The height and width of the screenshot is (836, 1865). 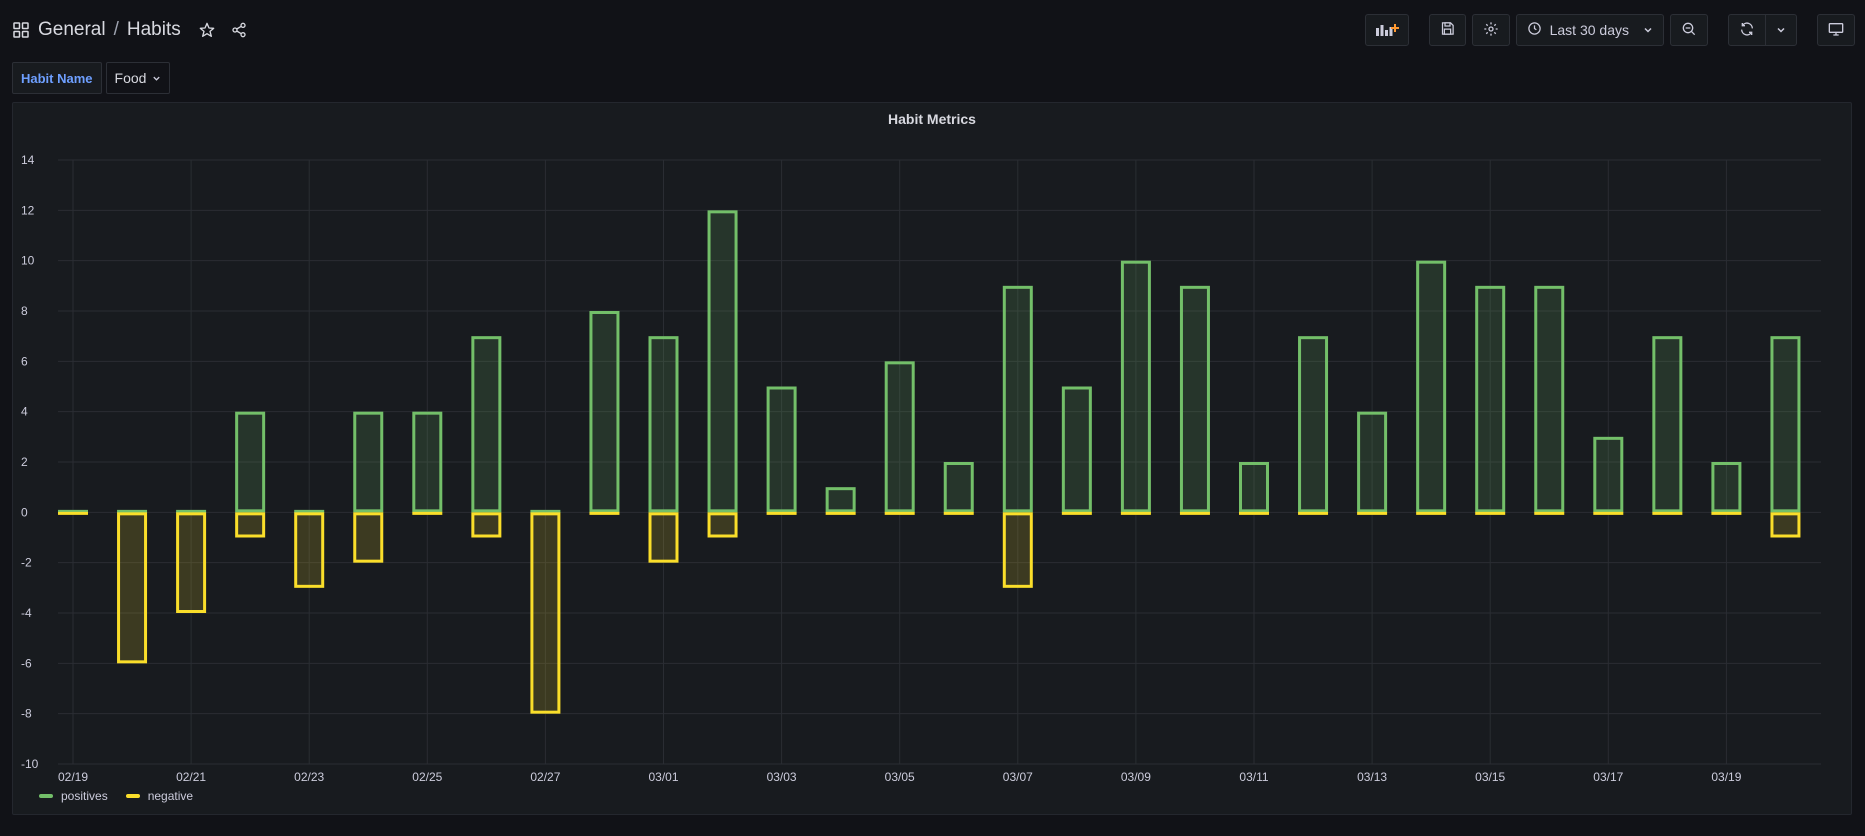 I want to click on x-tick-label: 03/17, so click(x=1608, y=777).